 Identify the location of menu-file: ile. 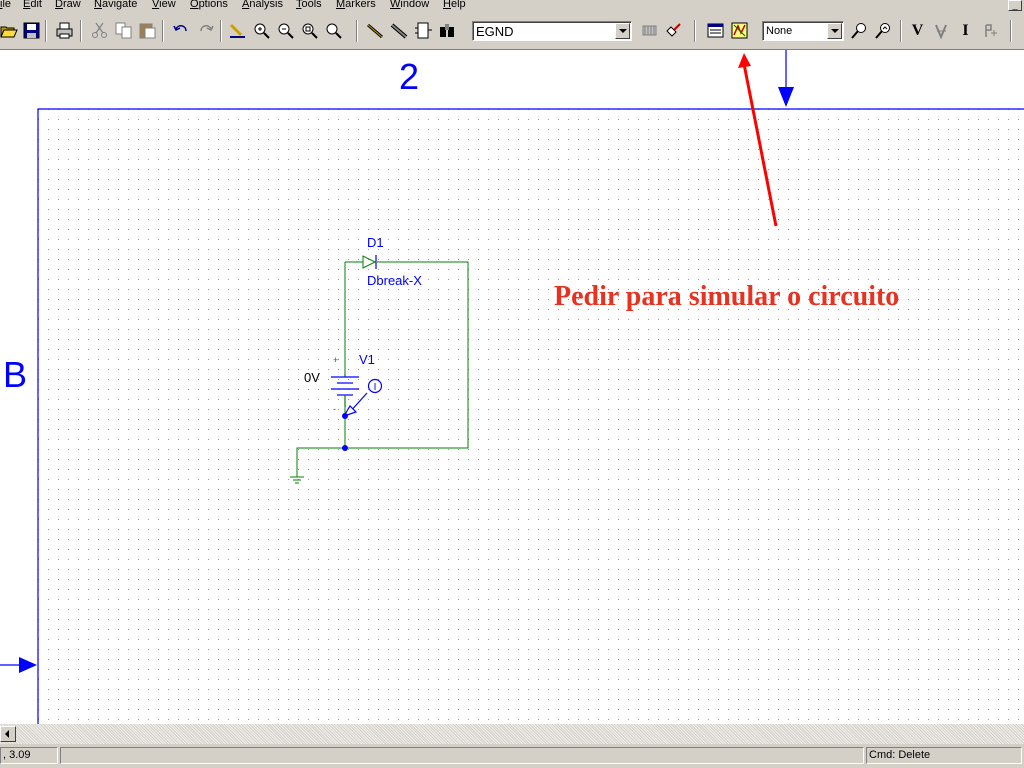
(5, 5).